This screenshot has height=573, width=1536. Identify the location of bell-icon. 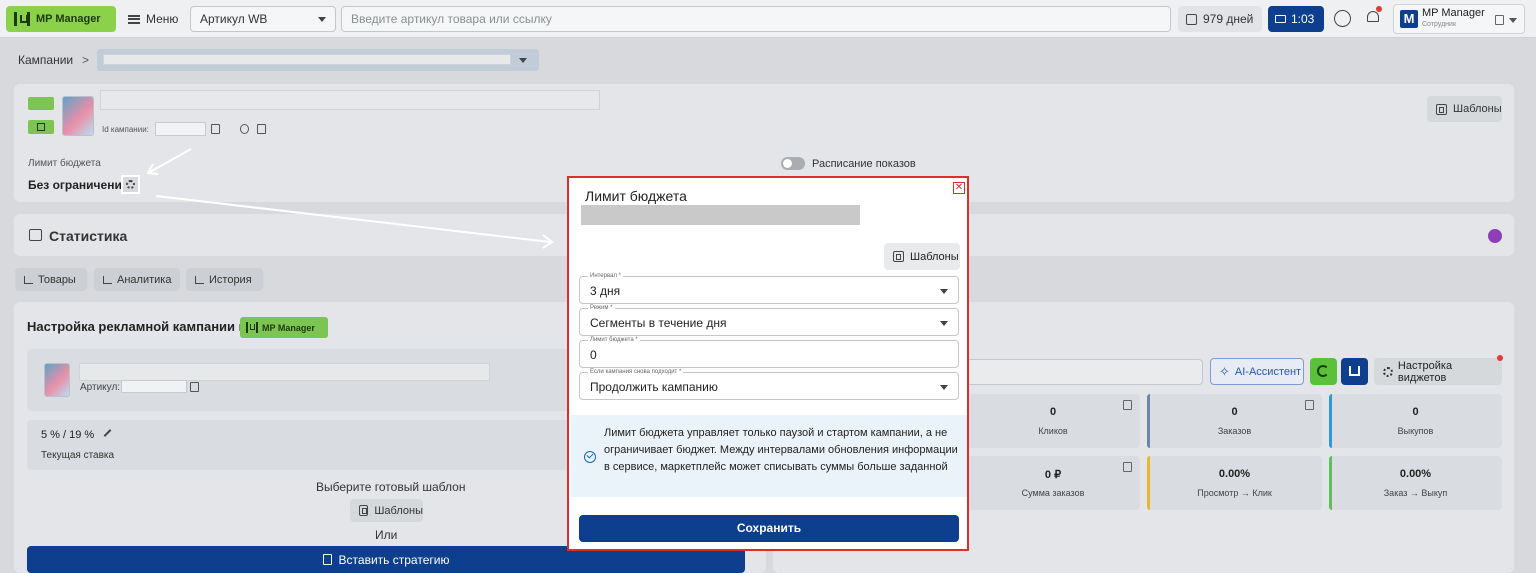
(1373, 16).